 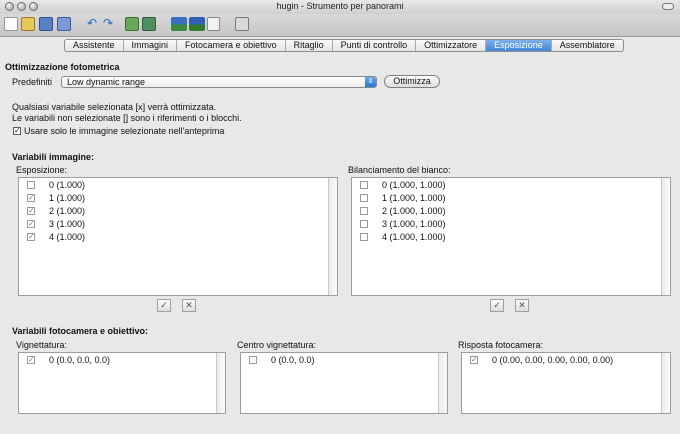 What do you see at coordinates (32, 82) in the screenshot?
I see `preset-label: Predefiniti` at bounding box center [32, 82].